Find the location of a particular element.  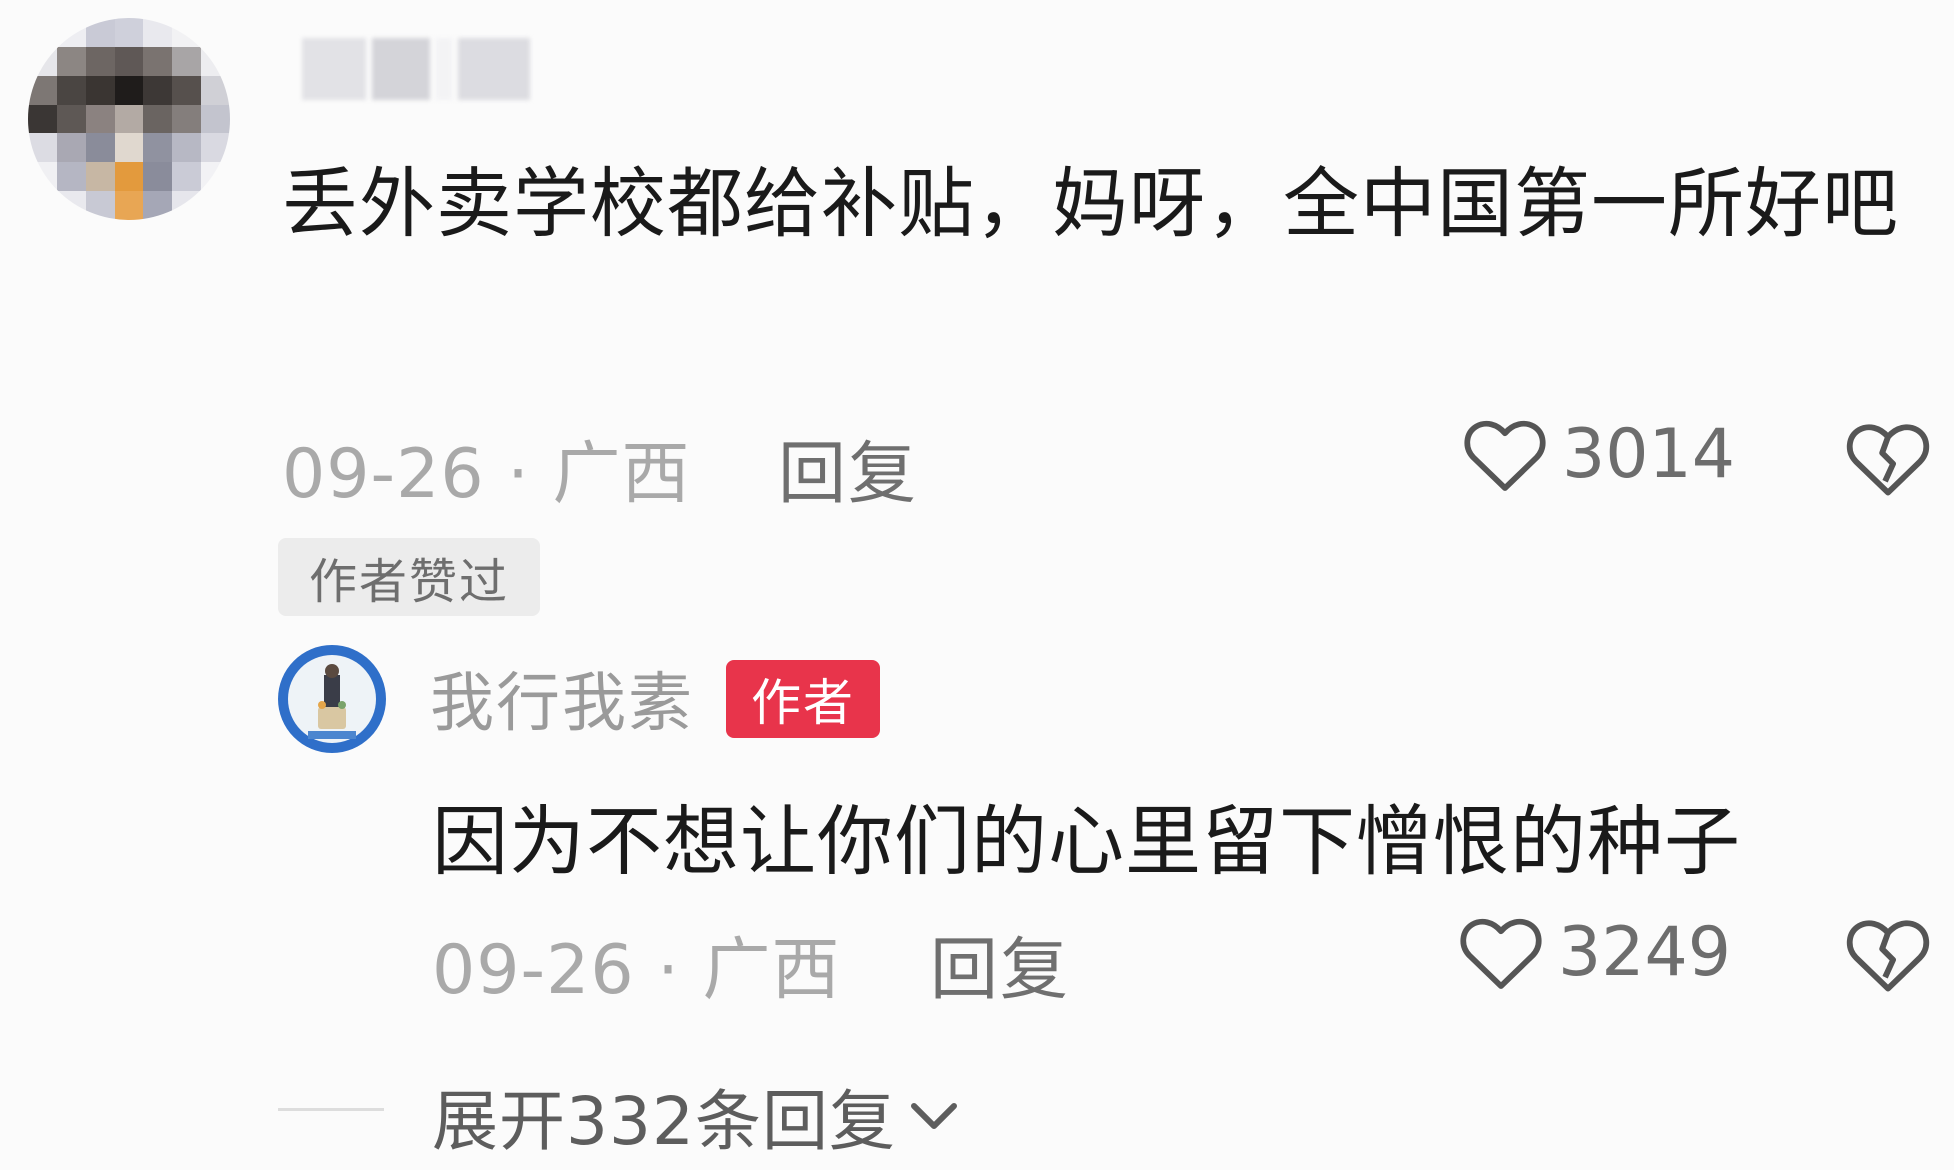

author-badge: 作者 is located at coordinates (803, 699).